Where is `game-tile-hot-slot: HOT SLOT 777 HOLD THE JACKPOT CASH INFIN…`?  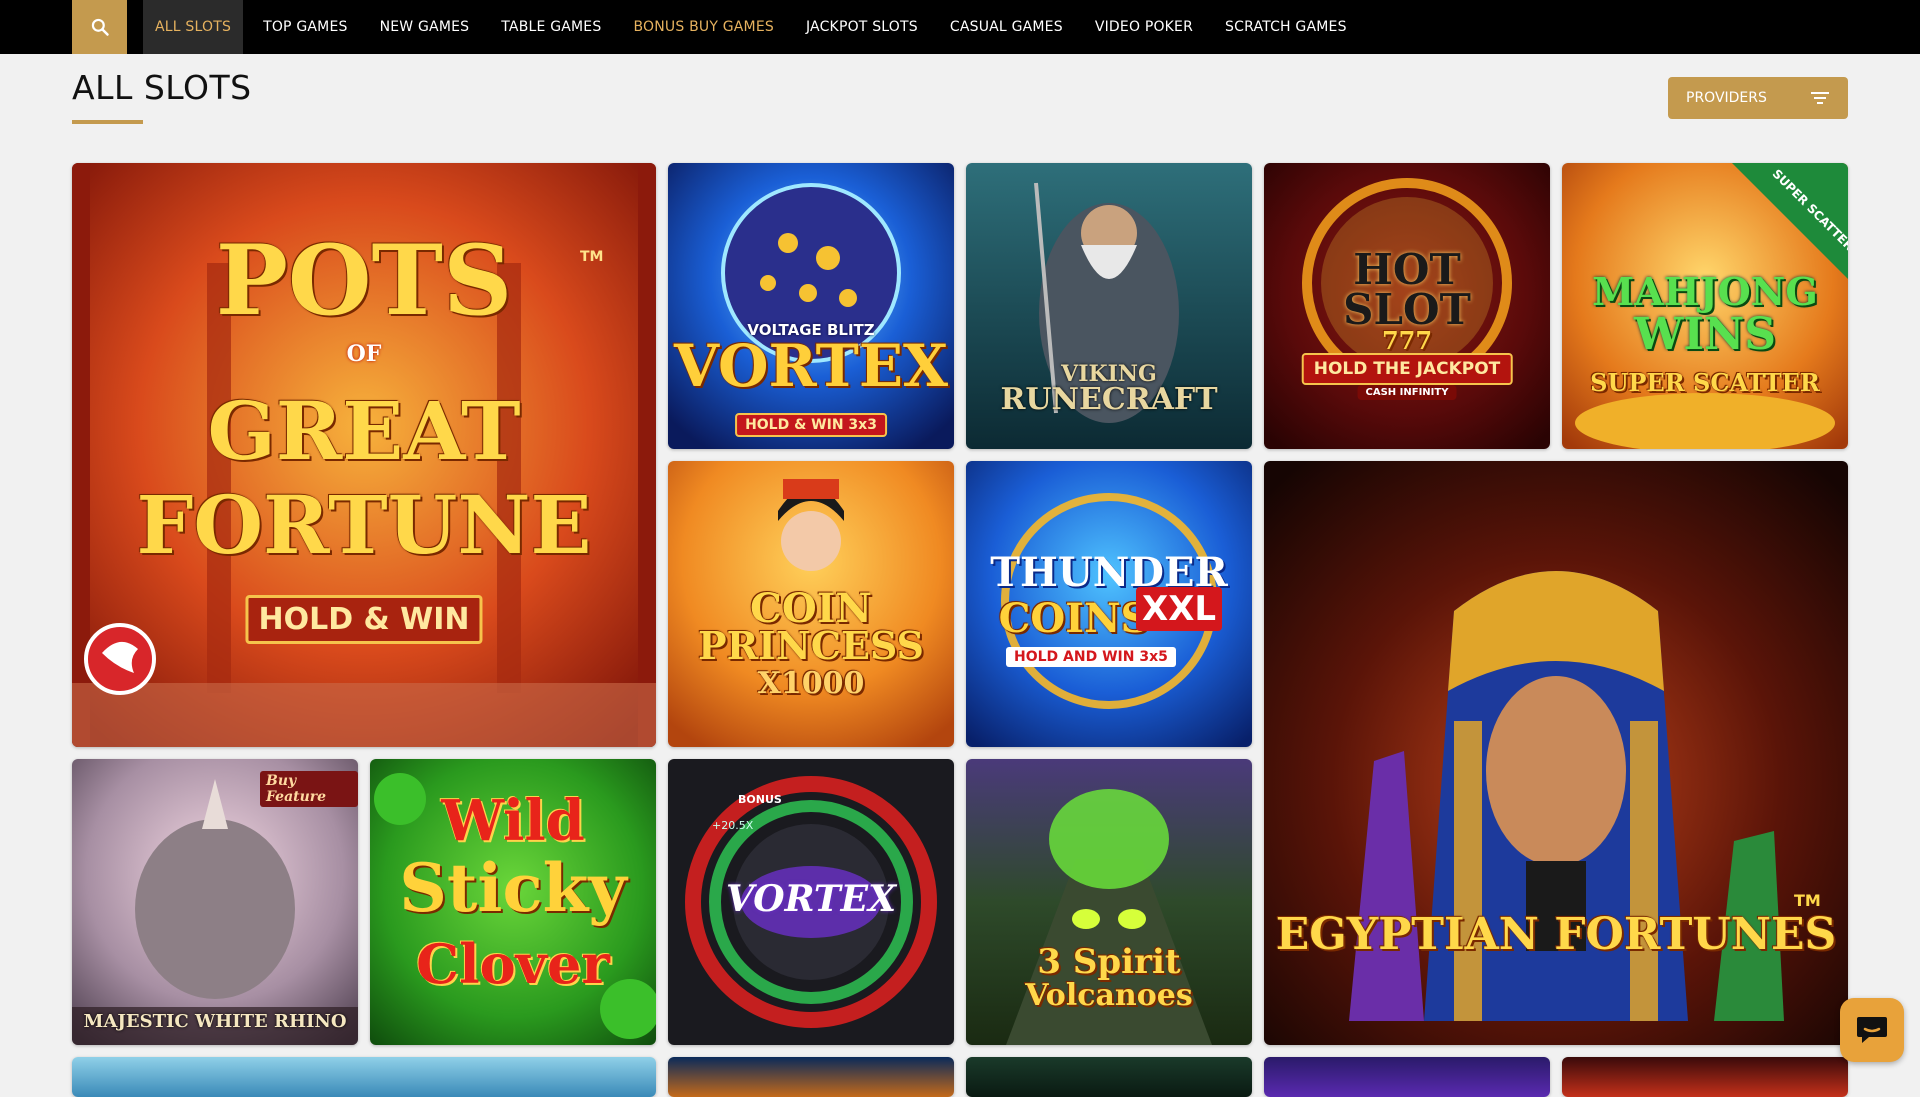
game-tile-hot-slot: HOT SLOT 777 HOLD THE JACKPOT CASH INFIN… is located at coordinates (1407, 306).